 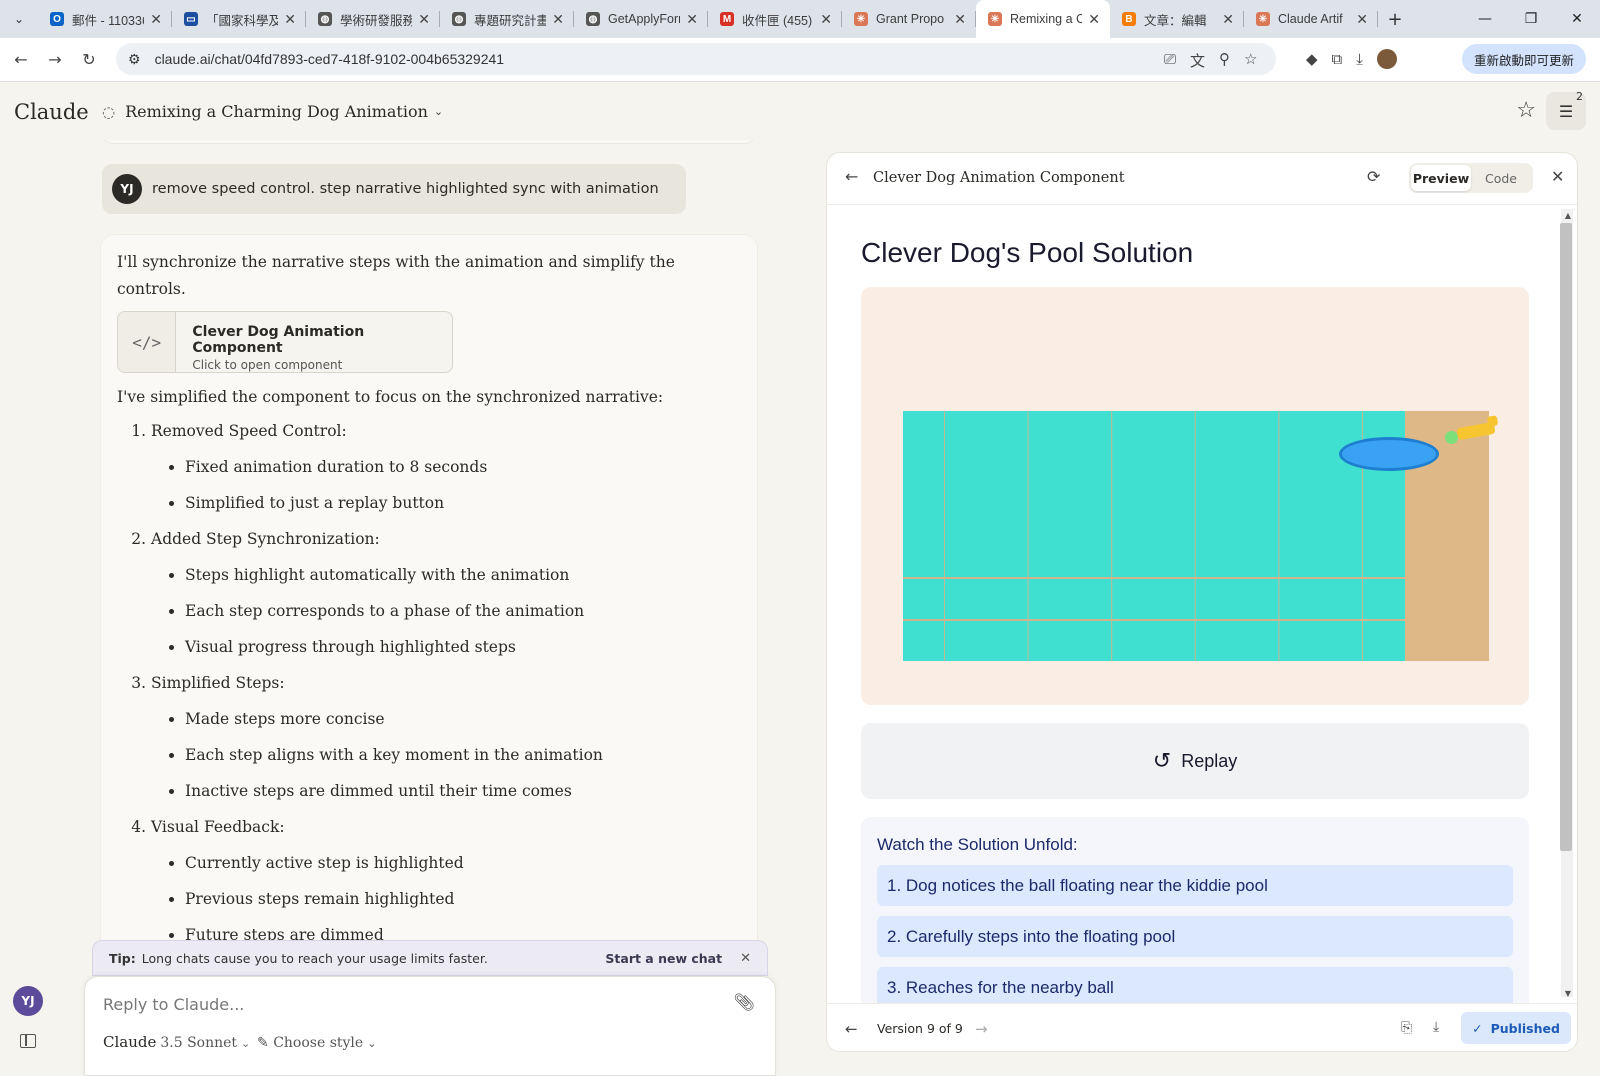 What do you see at coordinates (663, 958) in the screenshot?
I see `start-new-chat-link: Start a new chat` at bounding box center [663, 958].